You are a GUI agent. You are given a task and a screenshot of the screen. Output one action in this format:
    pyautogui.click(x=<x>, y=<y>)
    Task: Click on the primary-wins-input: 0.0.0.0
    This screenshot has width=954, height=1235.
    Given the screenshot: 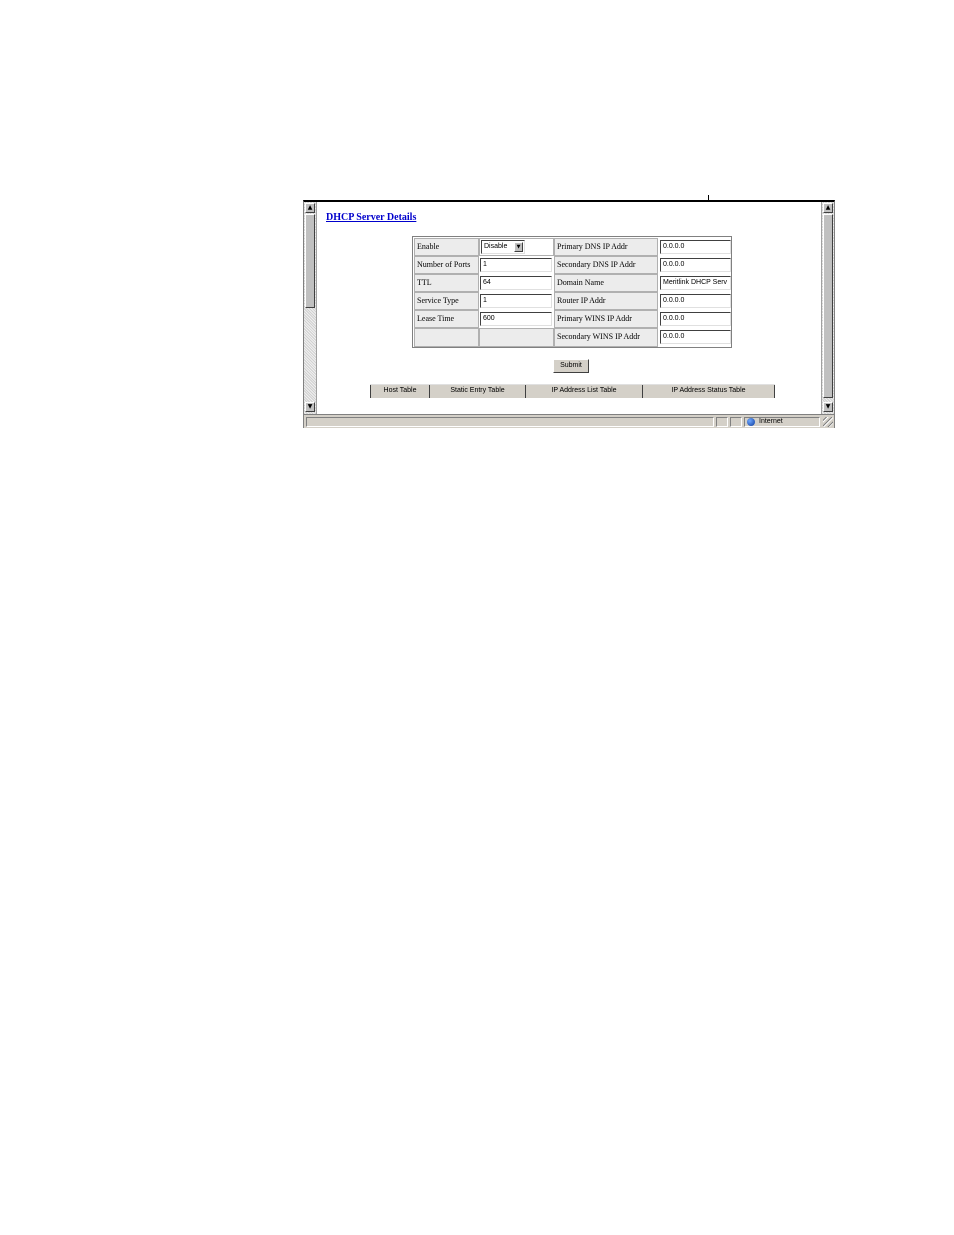 What is the action you would take?
    pyautogui.click(x=695, y=319)
    